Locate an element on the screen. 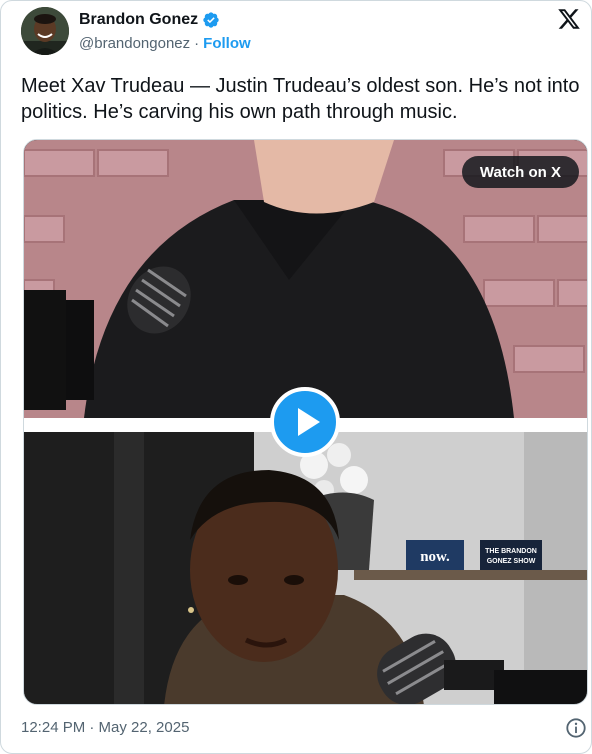 The width and height of the screenshot is (592, 754). show-sign-line-1: THE BRANDON is located at coordinates (511, 551).